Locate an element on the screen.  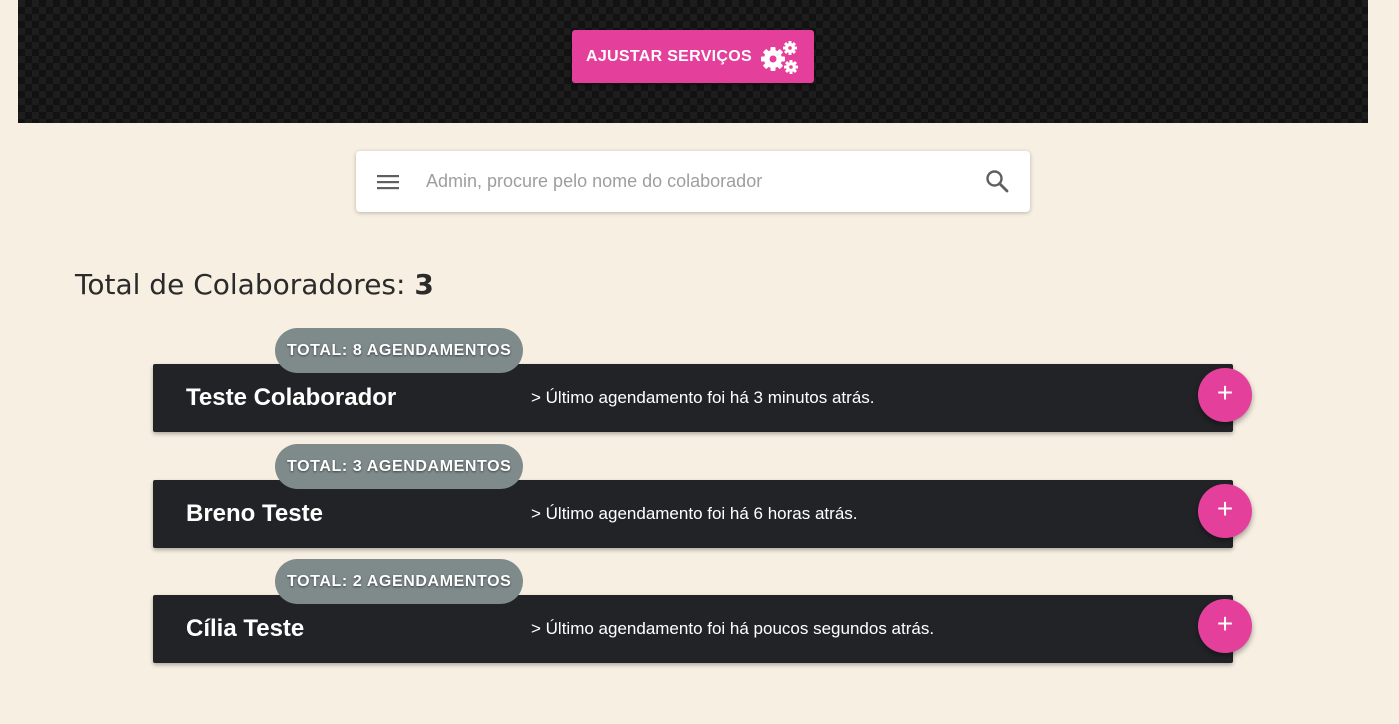
total-collaborators-count: 3 is located at coordinates (424, 284).